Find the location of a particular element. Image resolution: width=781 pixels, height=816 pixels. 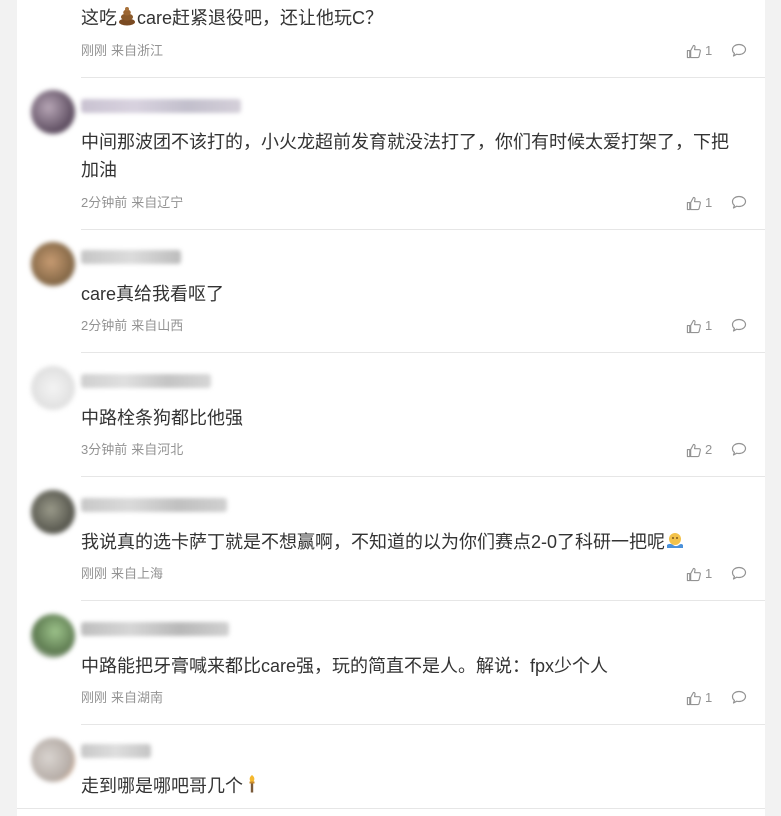

comment-location: 来自湖南 is located at coordinates (137, 697).